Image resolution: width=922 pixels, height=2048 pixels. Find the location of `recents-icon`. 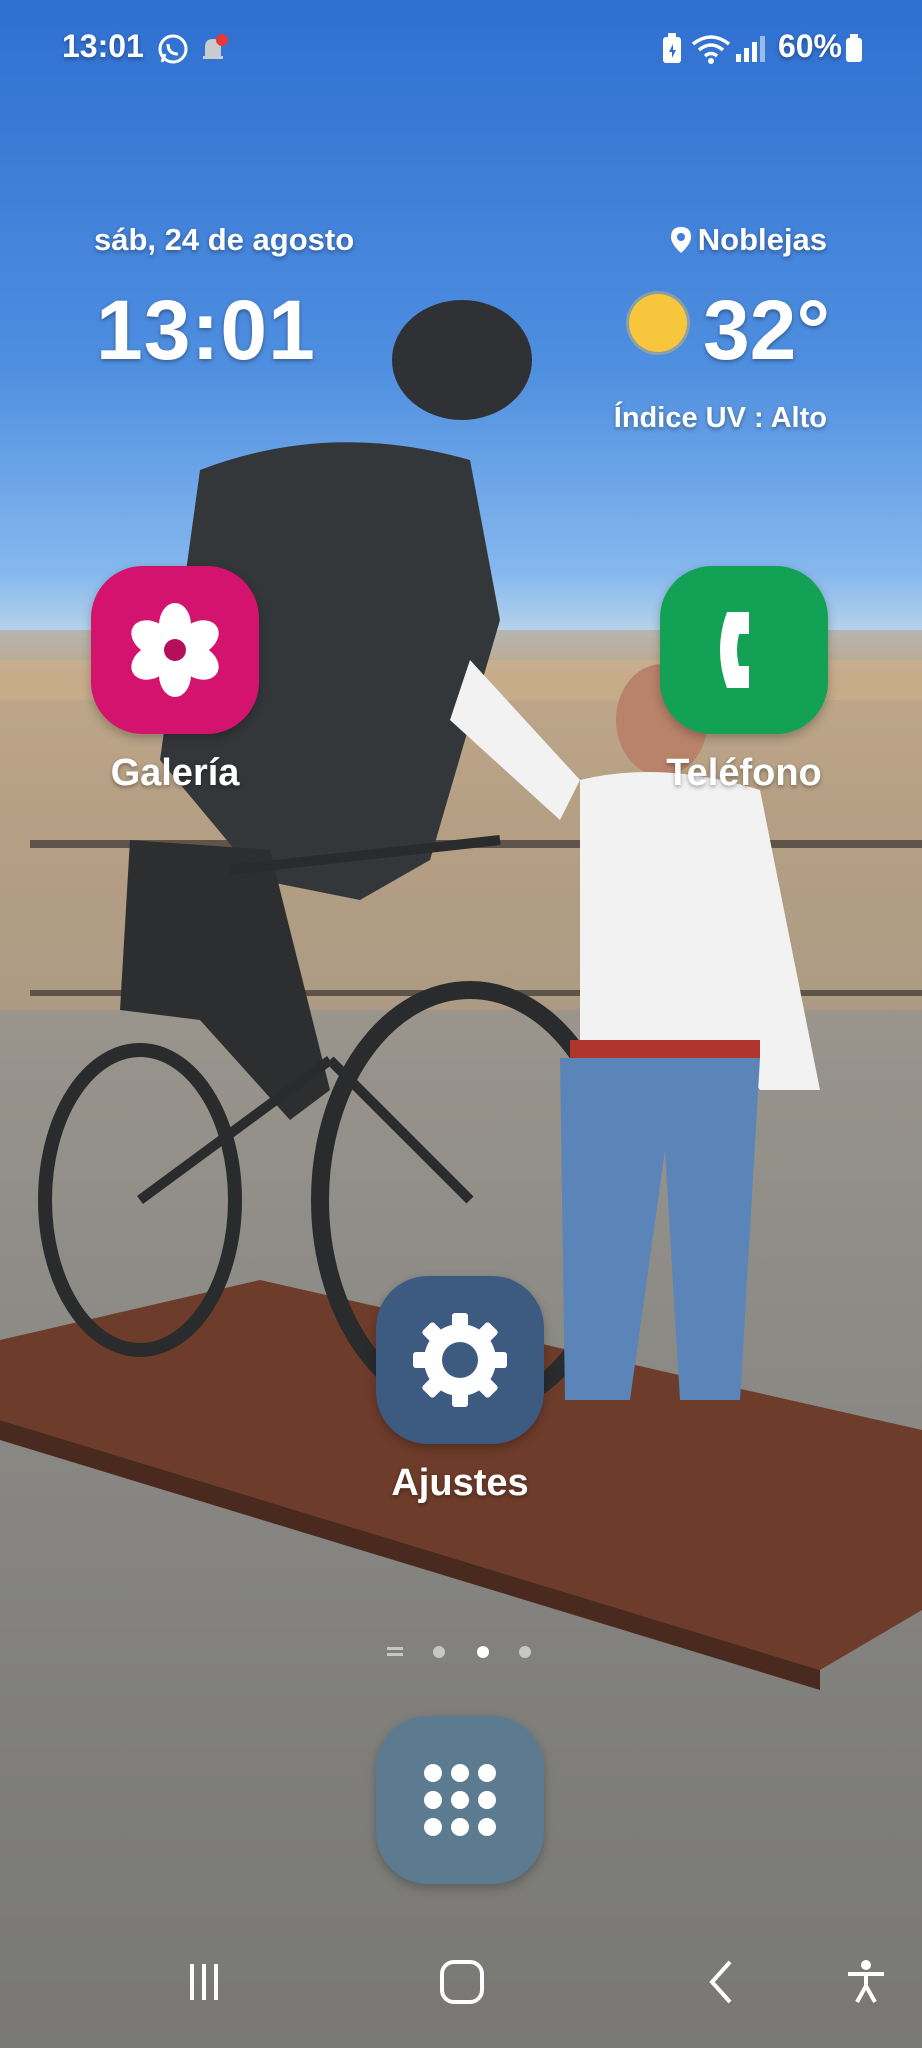

recents-icon is located at coordinates (204, 1982).